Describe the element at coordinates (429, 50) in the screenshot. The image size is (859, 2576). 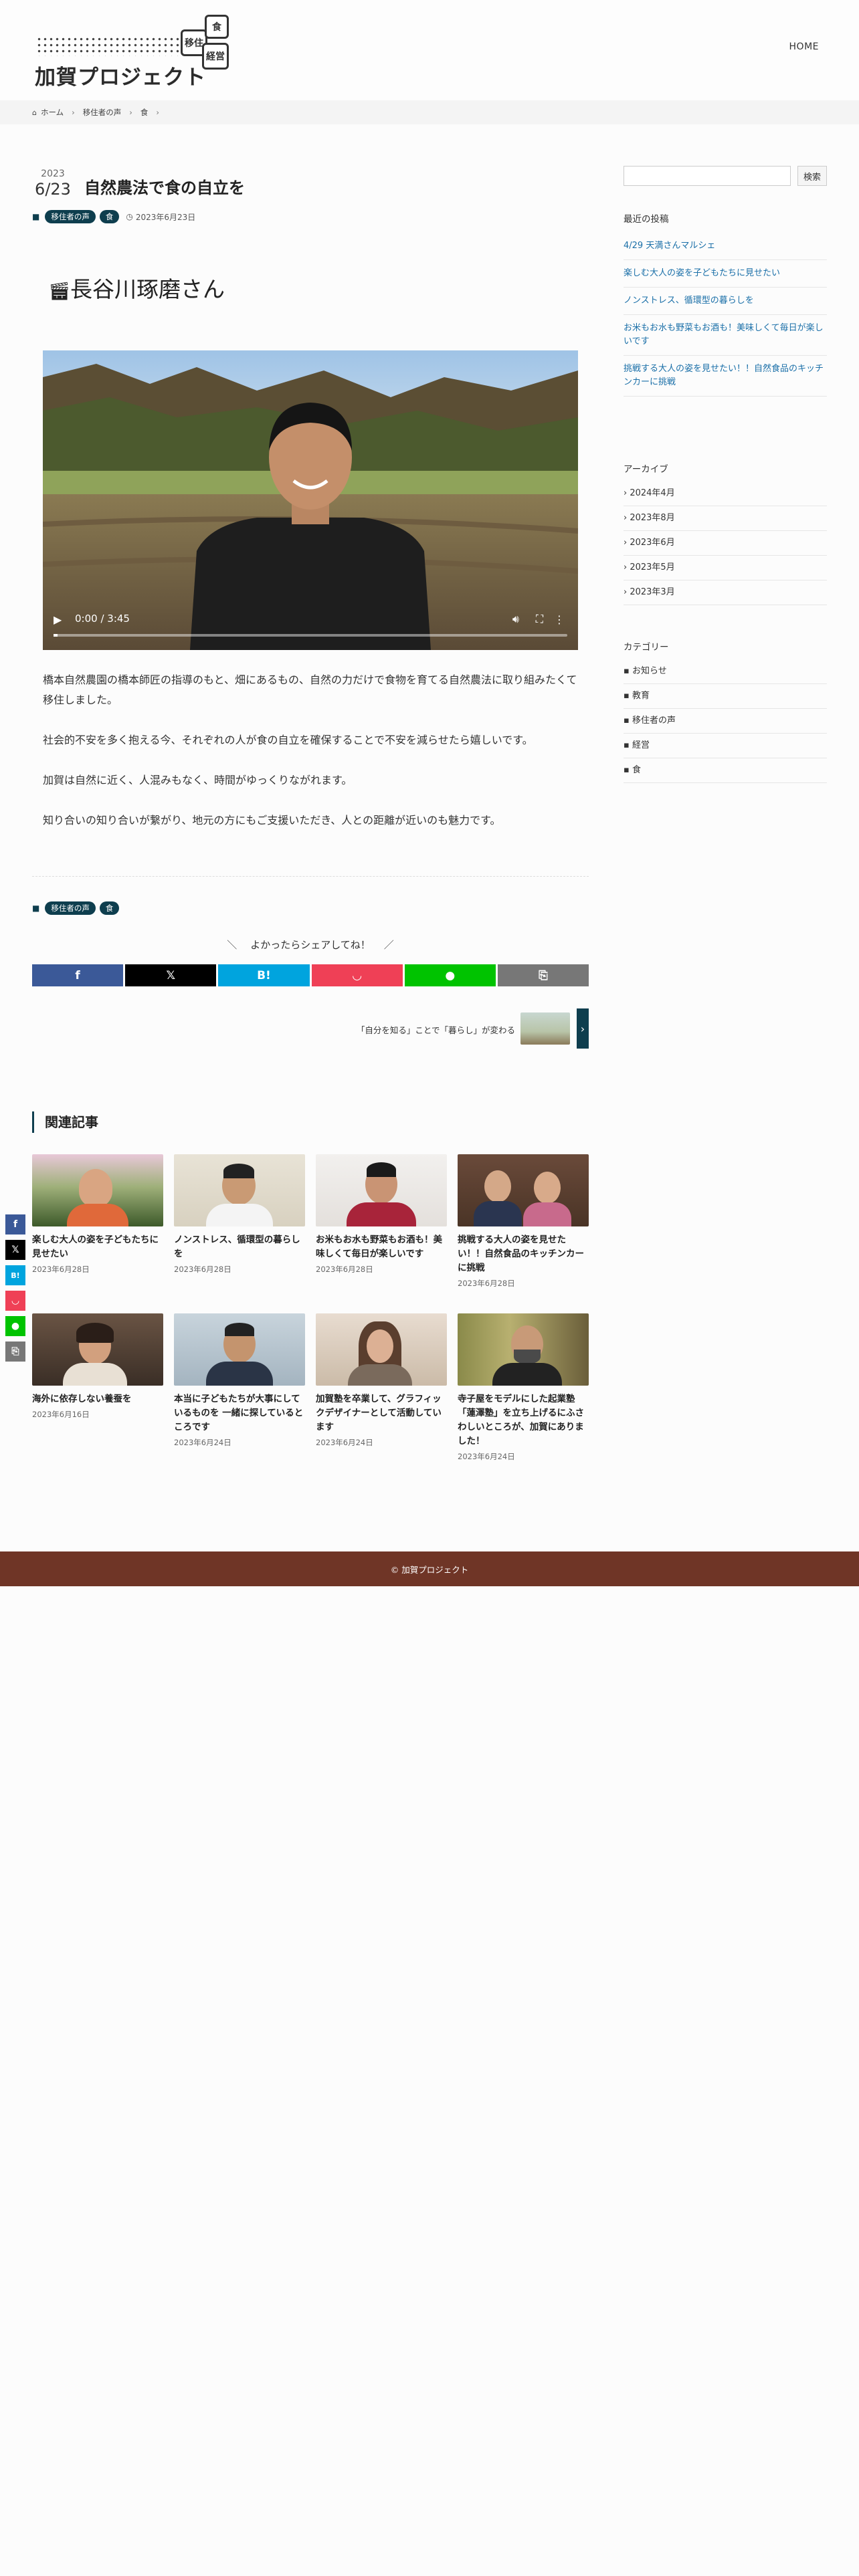
I see `site-header: 加賀プロジェクト 移住 食 経営 HOME` at that location.